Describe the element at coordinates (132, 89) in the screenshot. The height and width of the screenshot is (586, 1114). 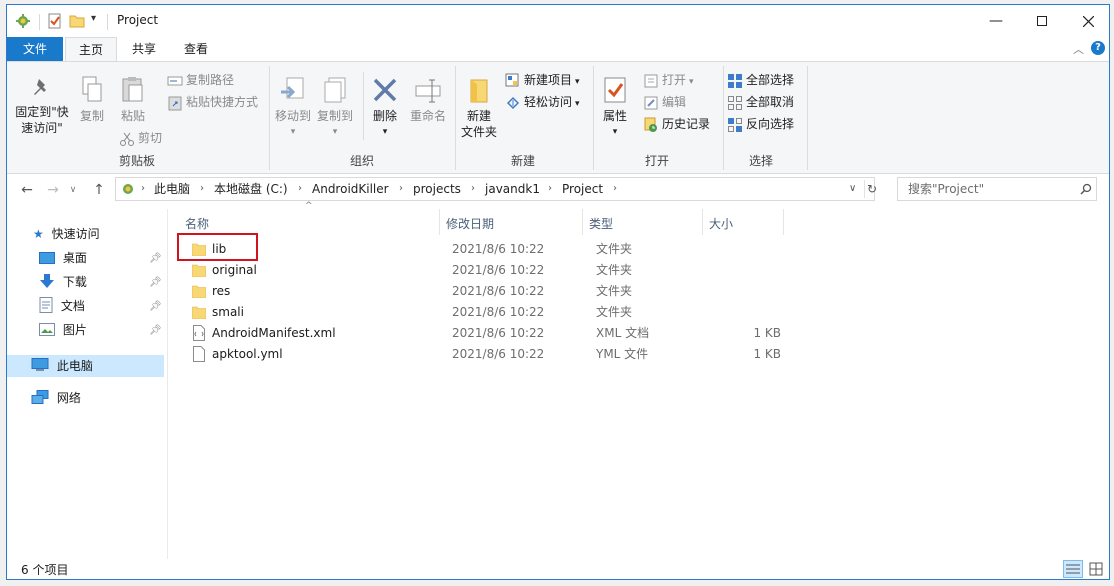
I see `paste-icon` at that location.